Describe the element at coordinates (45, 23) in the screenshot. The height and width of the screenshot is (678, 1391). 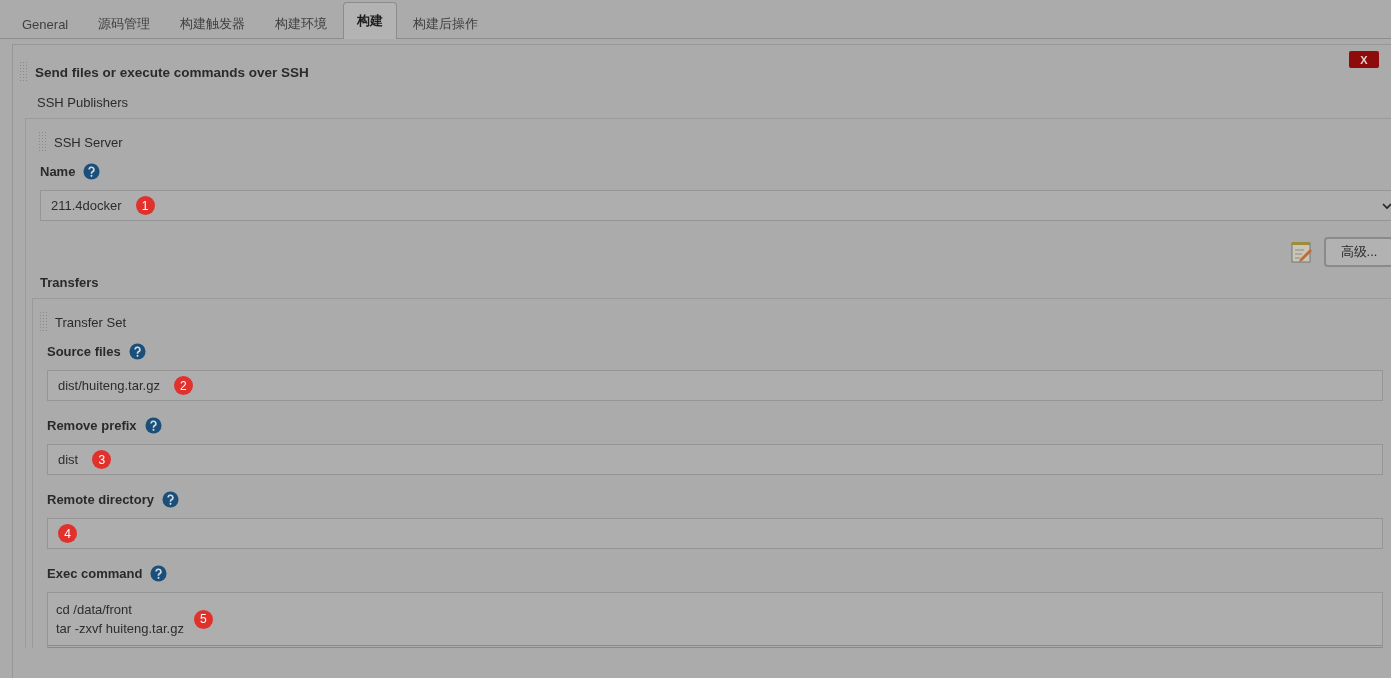
I see `tab: General` at that location.